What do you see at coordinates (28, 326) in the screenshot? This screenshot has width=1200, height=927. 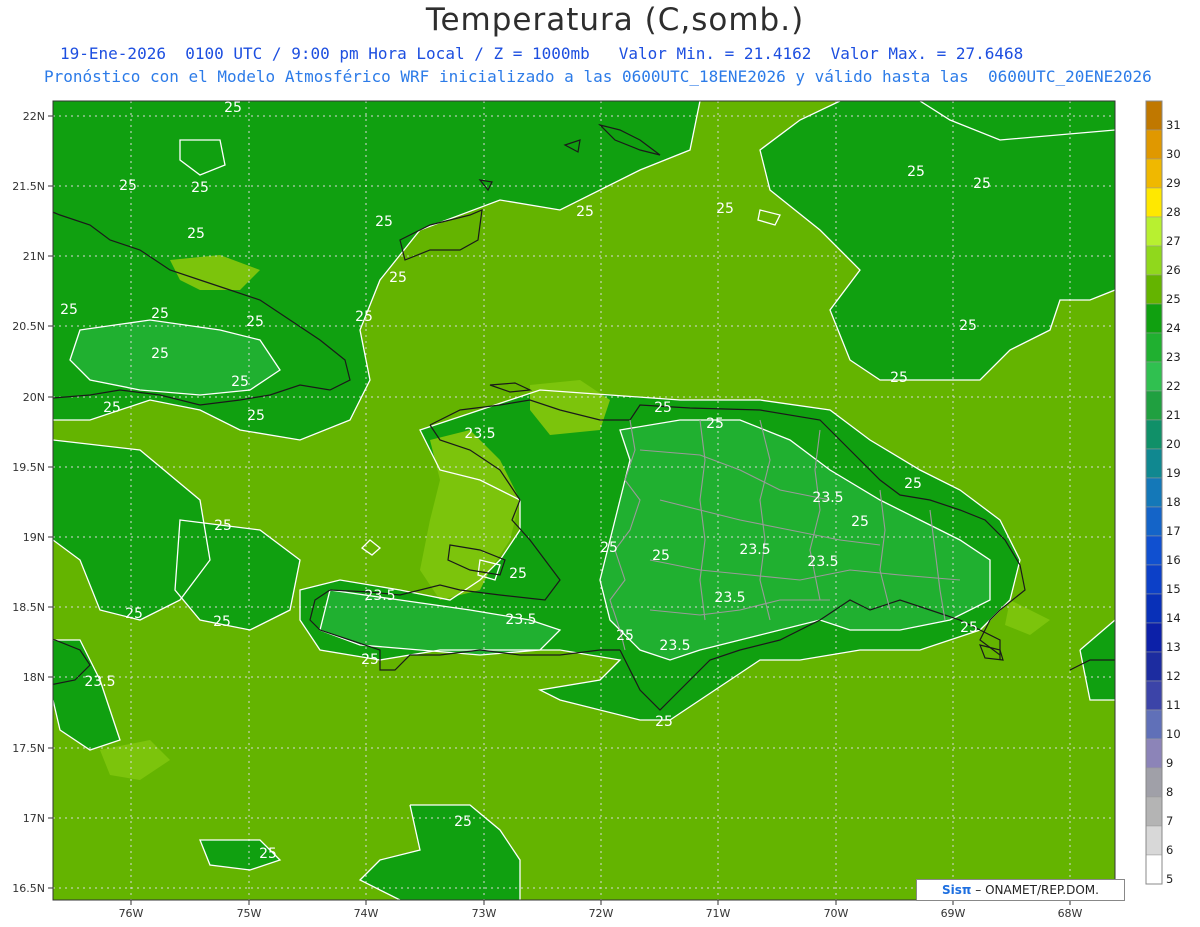 I see `lat-label: 20.5N` at bounding box center [28, 326].